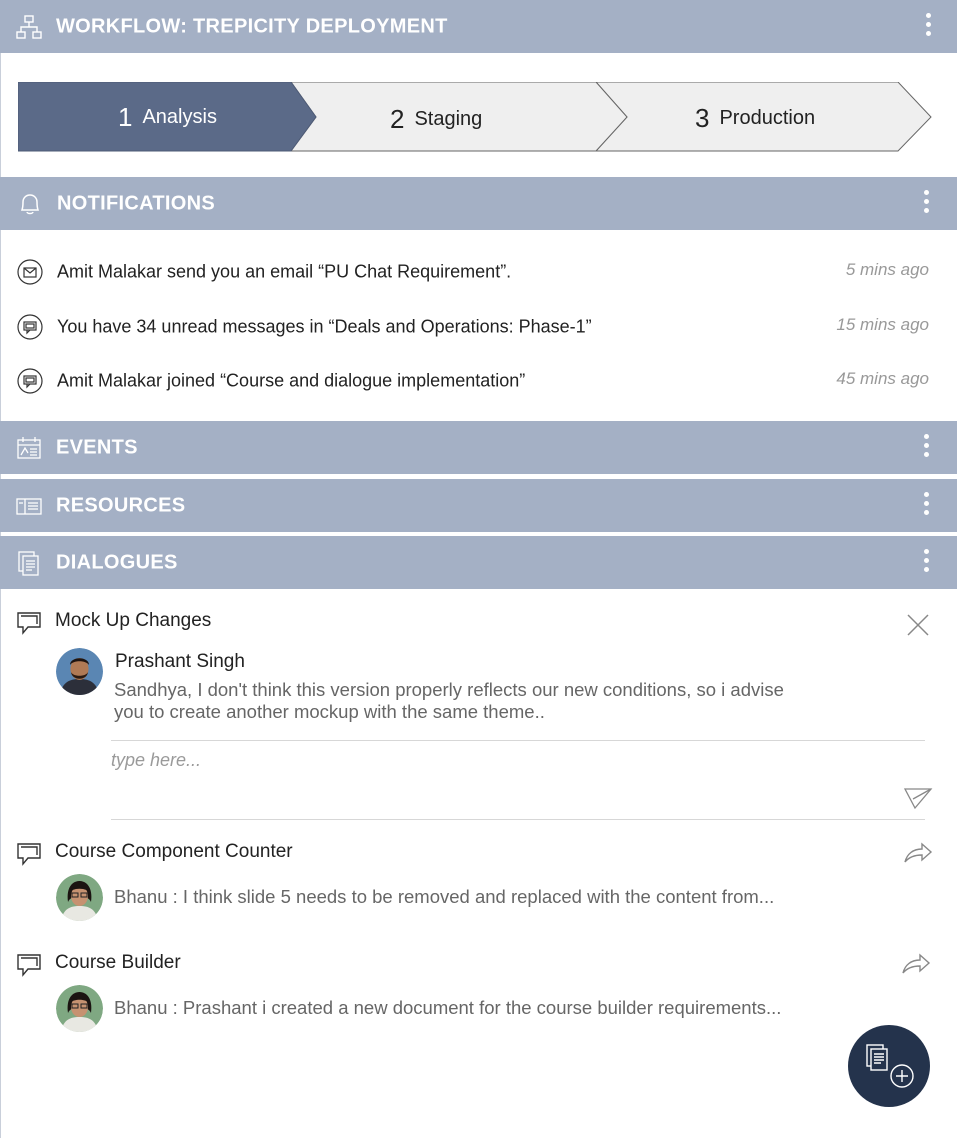 The image size is (957, 1138). What do you see at coordinates (882, 378) in the screenshot?
I see `notification-time: 45 mins ago` at bounding box center [882, 378].